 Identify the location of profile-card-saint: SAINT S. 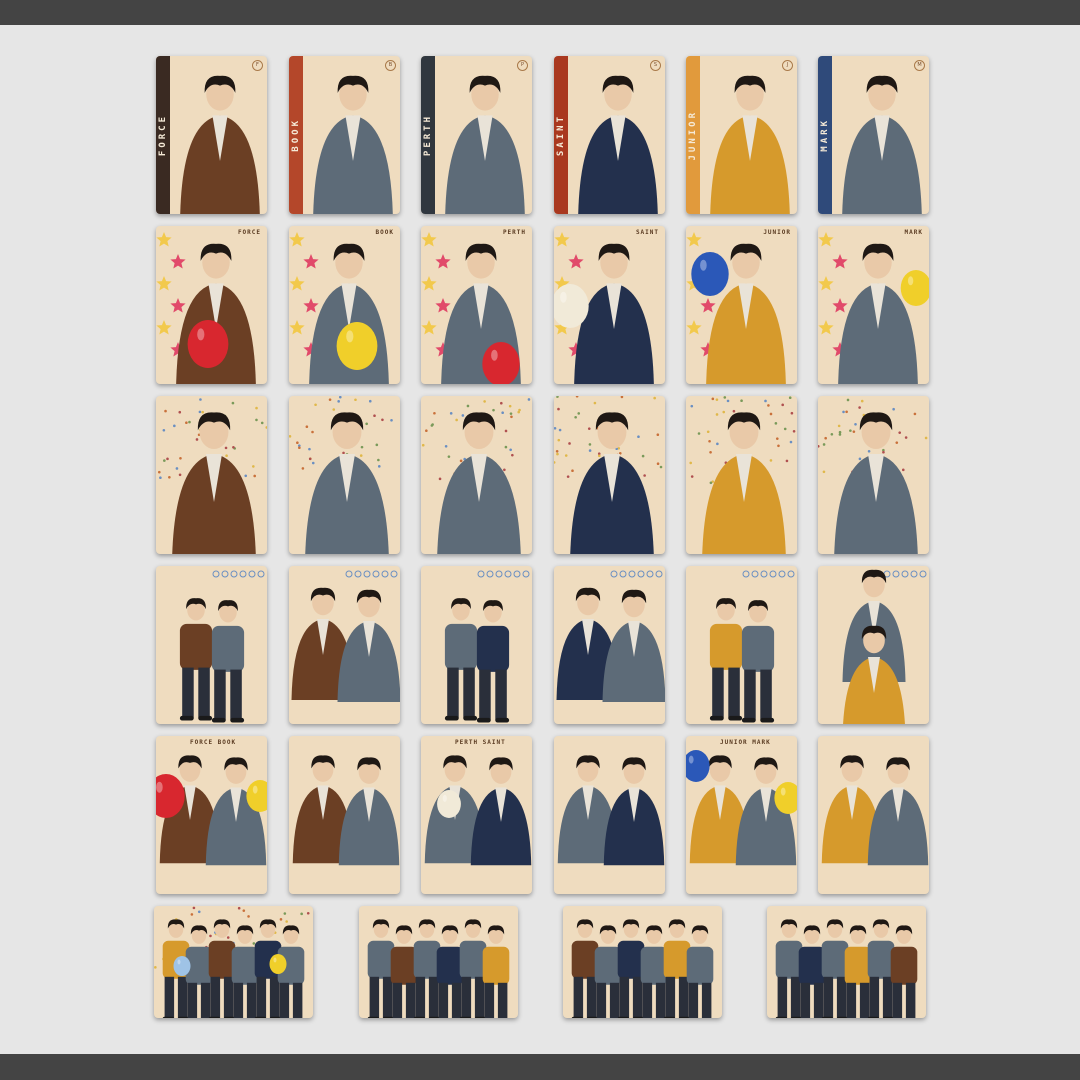
(609, 135).